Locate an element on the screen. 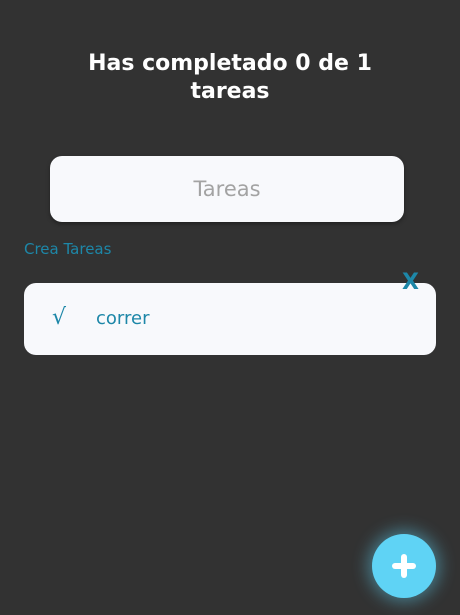 This screenshot has height=615, width=460. delete-icon: X is located at coordinates (410, 283).